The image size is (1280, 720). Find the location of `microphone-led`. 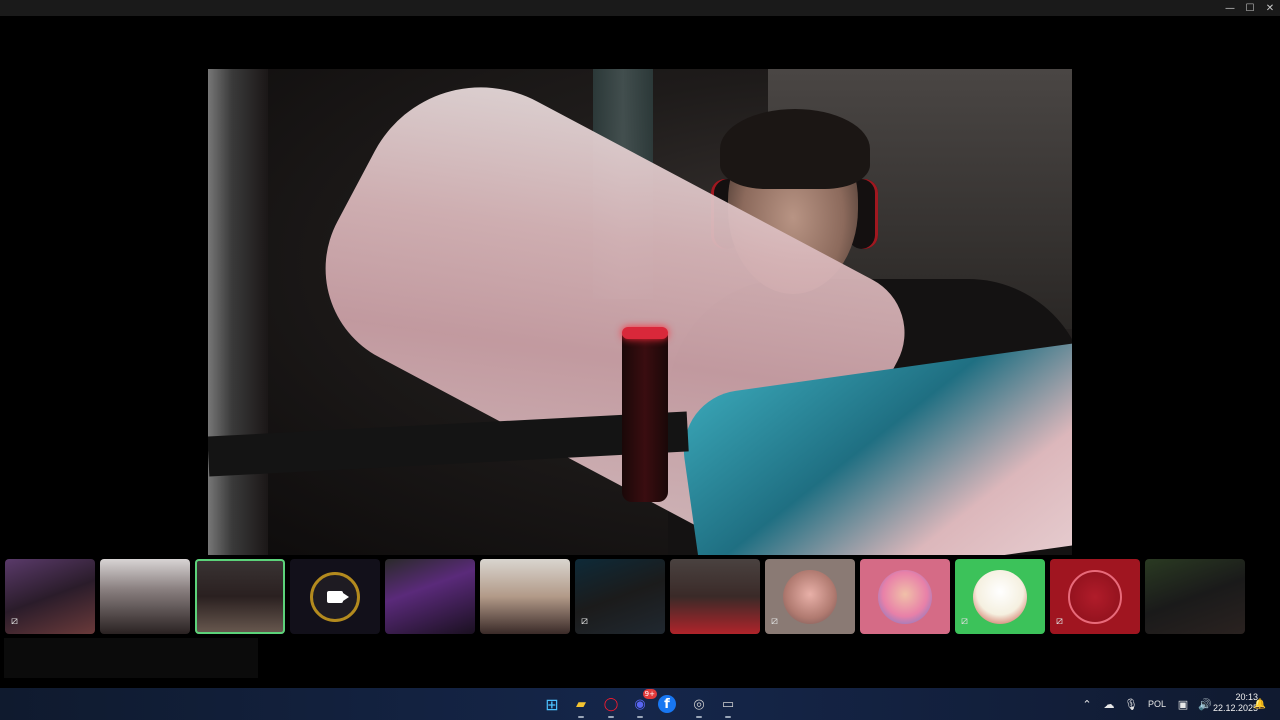

microphone-led is located at coordinates (645, 333).